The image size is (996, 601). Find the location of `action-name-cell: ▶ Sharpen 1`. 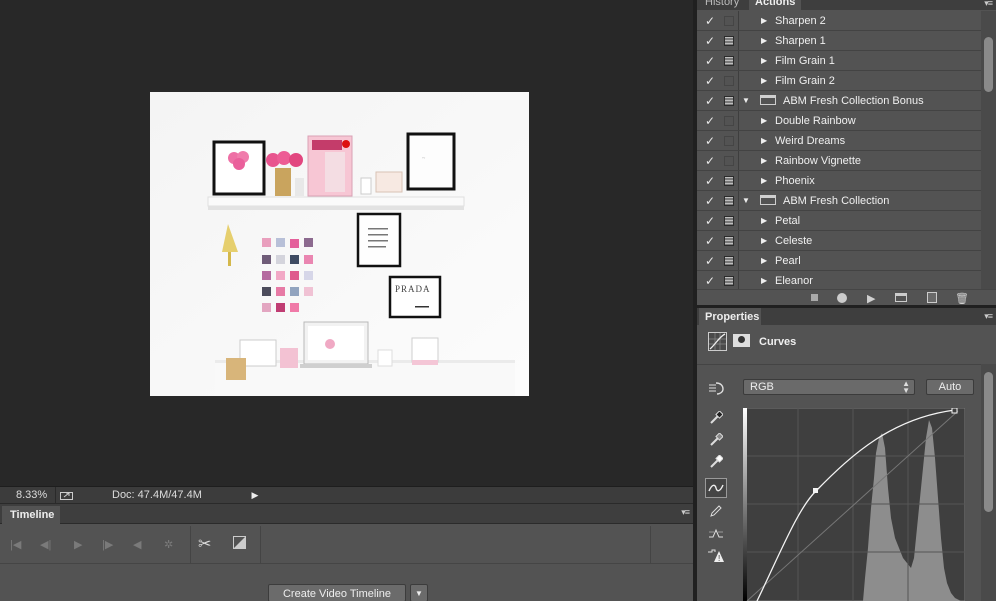

action-name-cell: ▶ Sharpen 1 is located at coordinates (857, 40).